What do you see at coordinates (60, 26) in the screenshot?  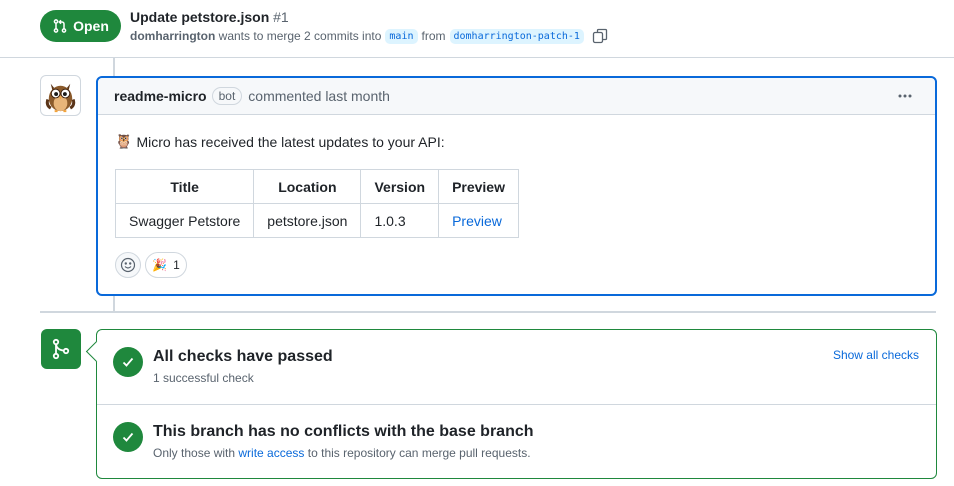 I see `pull-request-icon` at bounding box center [60, 26].